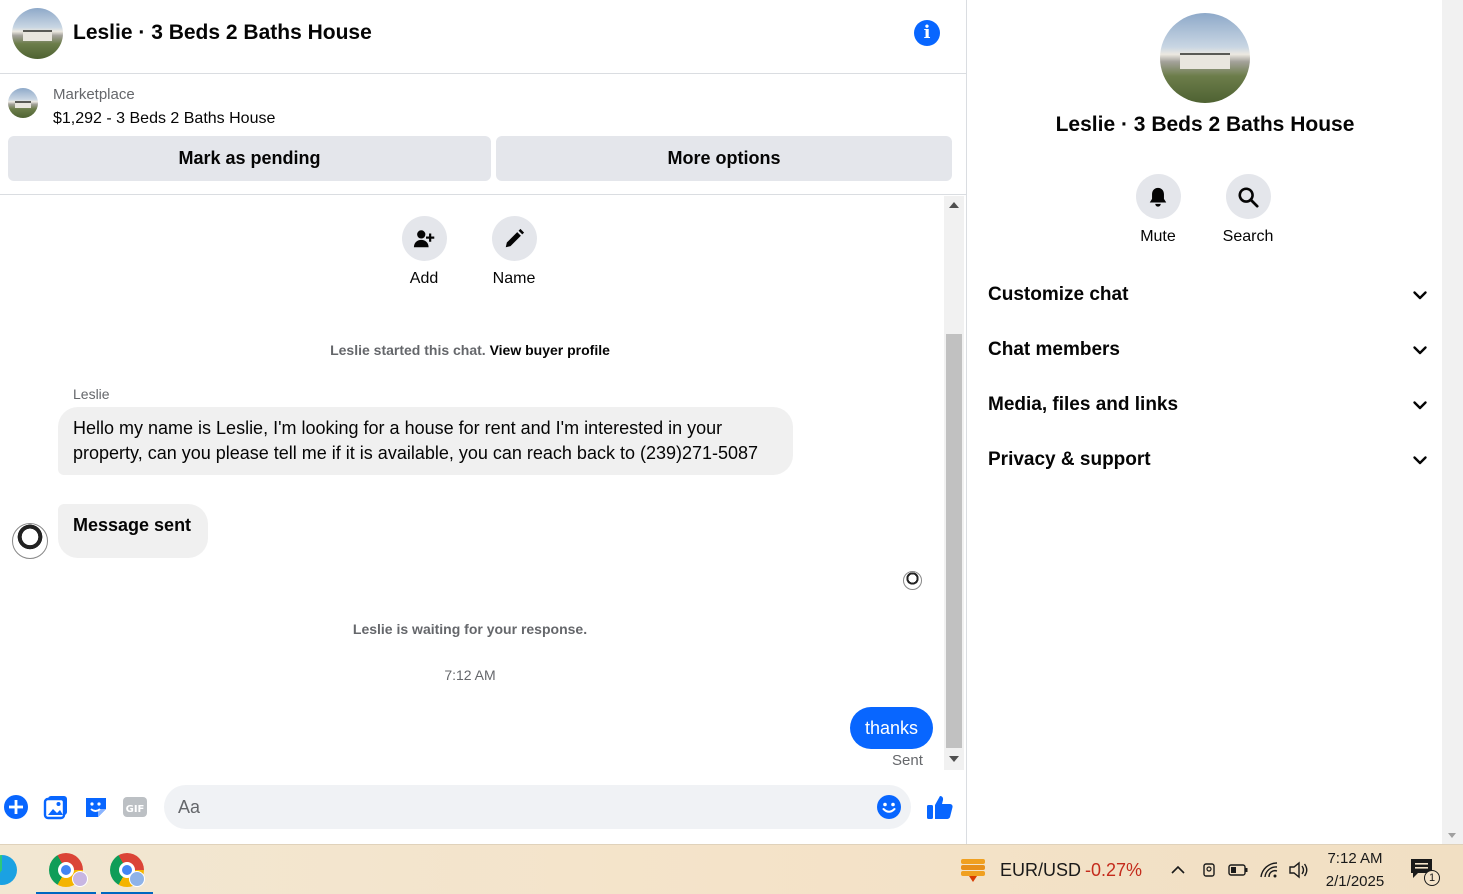  Describe the element at coordinates (1208, 350) in the screenshot. I see `section-chat-members: Chat members` at that location.